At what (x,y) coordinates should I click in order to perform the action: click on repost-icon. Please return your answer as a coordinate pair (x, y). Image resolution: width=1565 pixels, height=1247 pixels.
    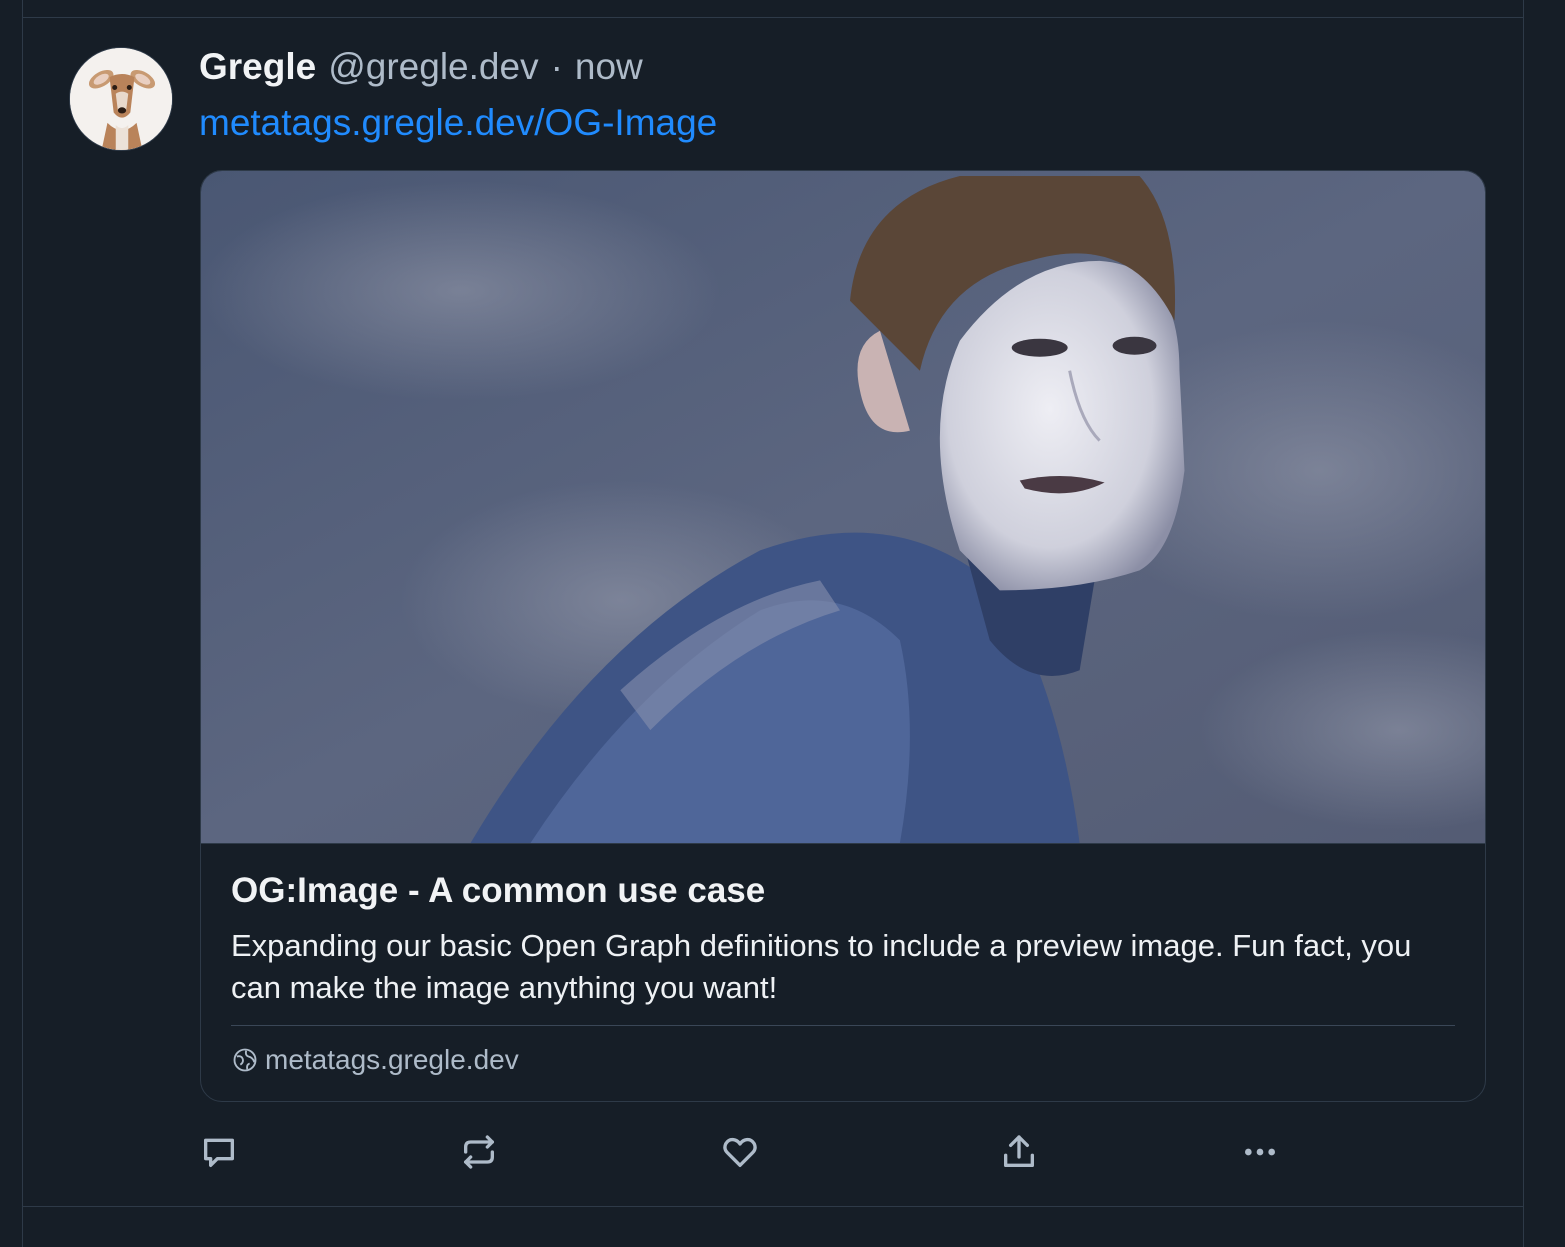
    Looking at the image, I should click on (479, 1152).